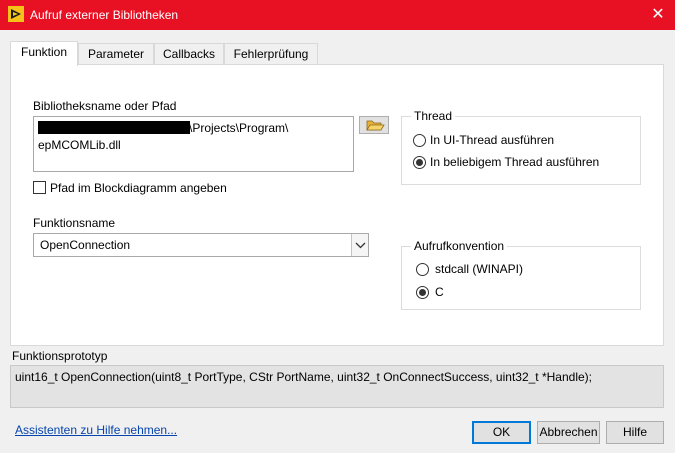 This screenshot has height=453, width=675. Describe the element at coordinates (422, 292) in the screenshot. I see `c-convention-radio` at that location.